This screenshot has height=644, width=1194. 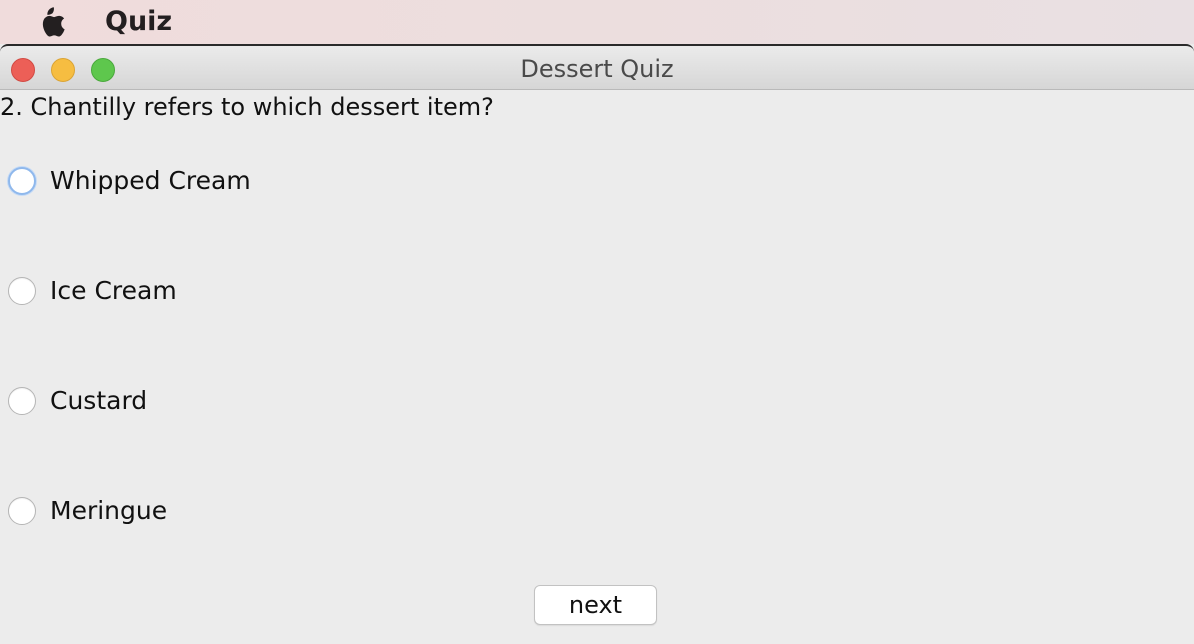 I want to click on option-label: Meringue, so click(x=109, y=510).